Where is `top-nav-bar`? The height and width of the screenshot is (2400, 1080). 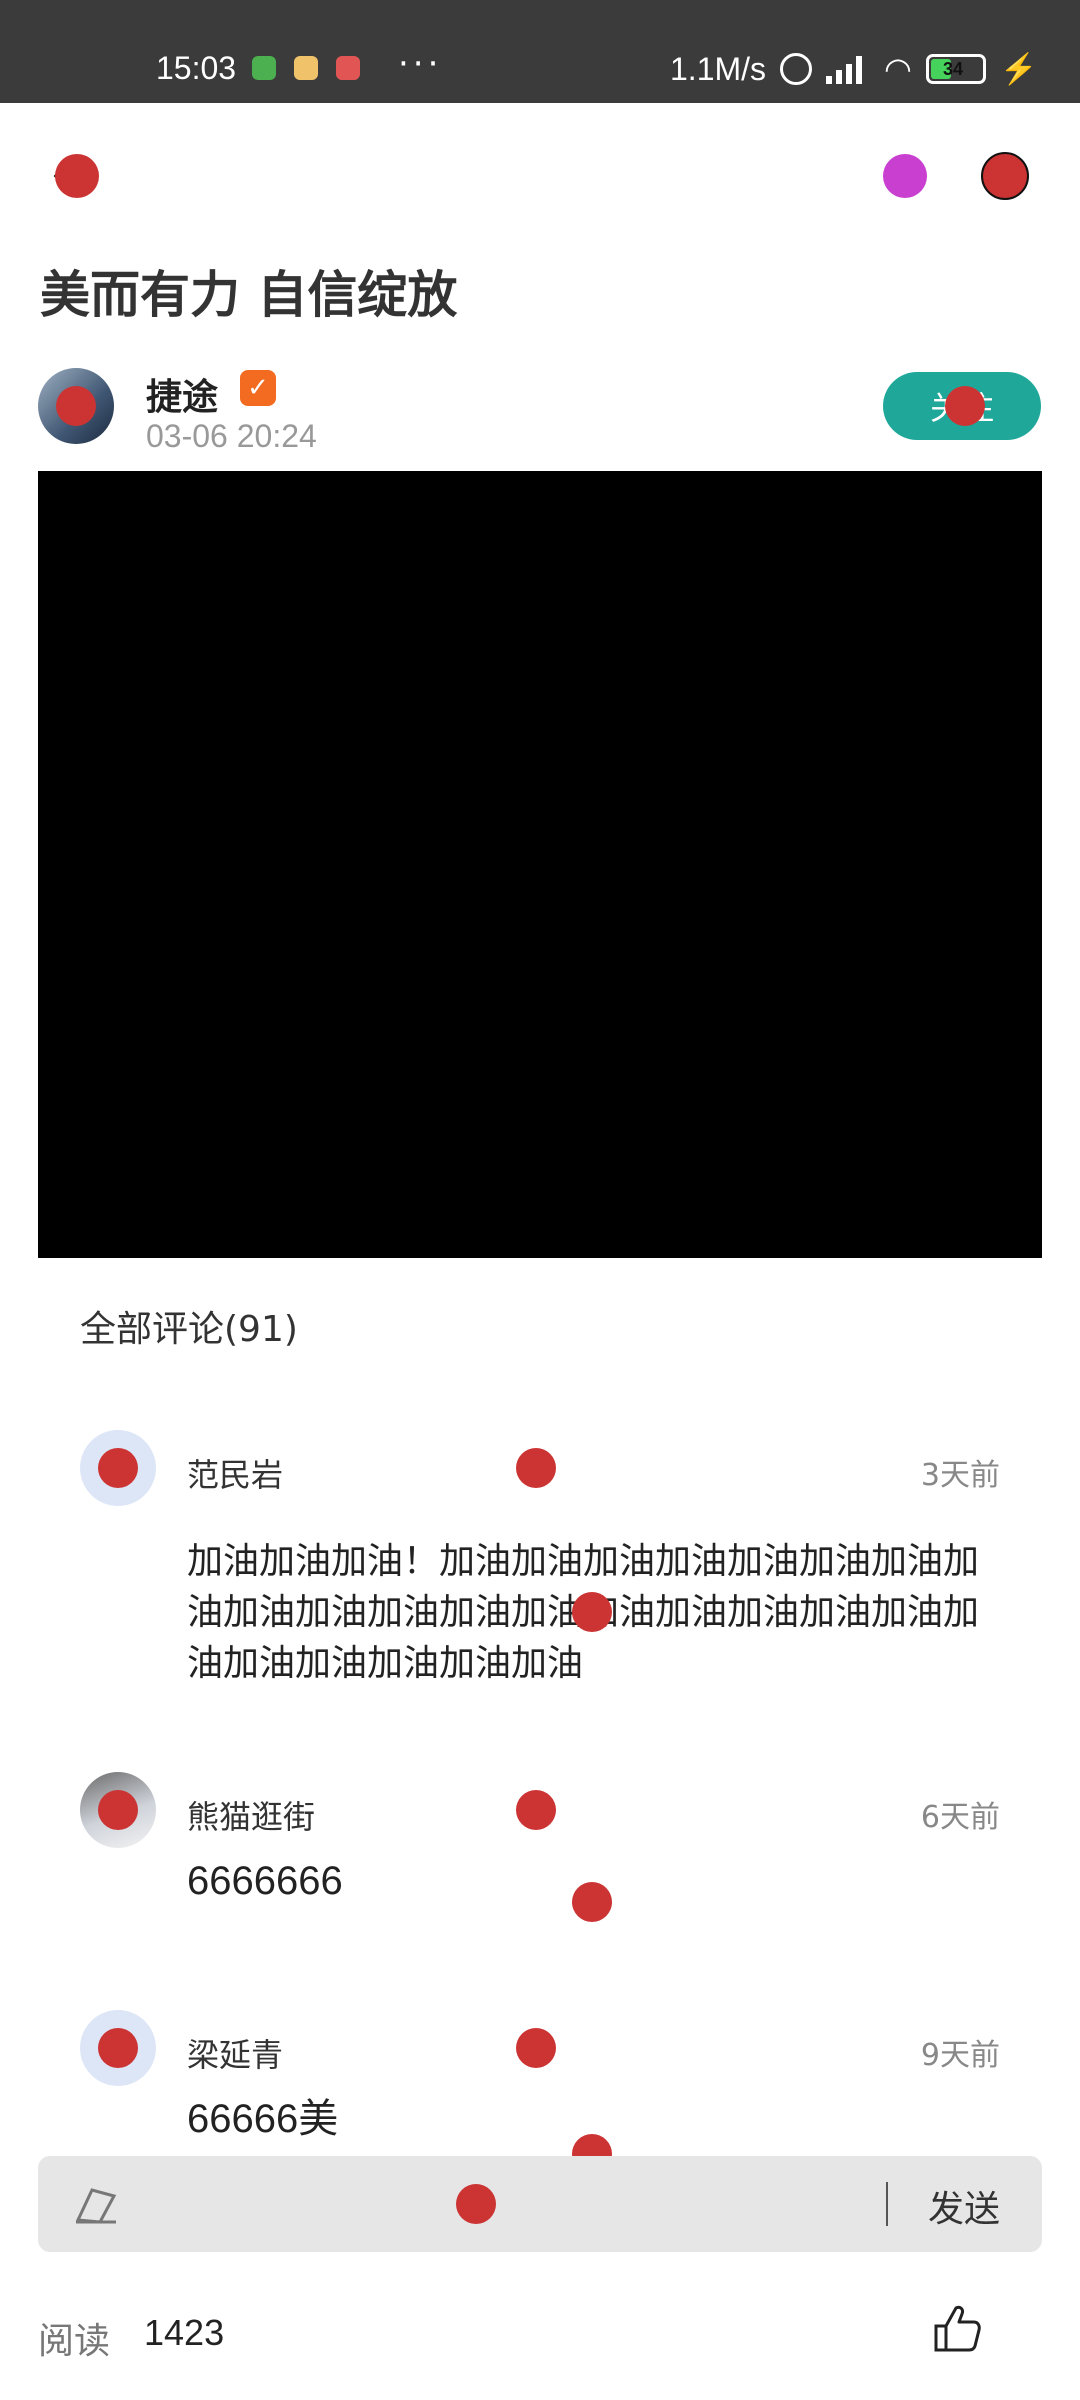
top-nav-bar is located at coordinates (540, 175).